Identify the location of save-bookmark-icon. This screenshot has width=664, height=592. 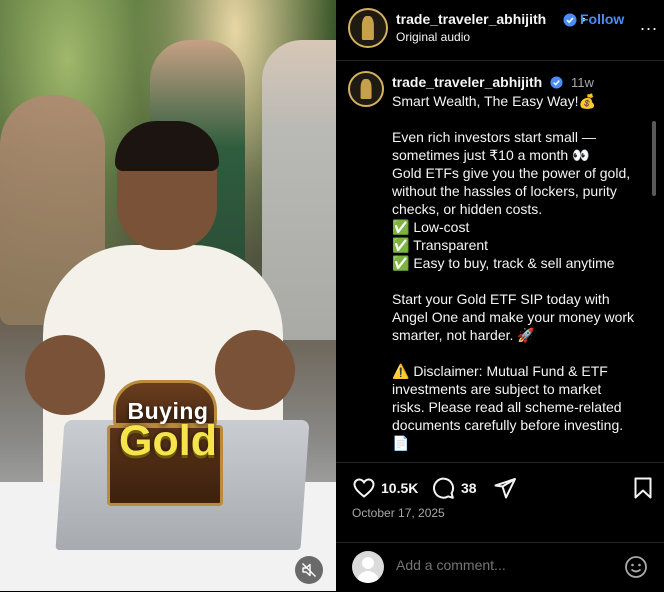
(643, 488).